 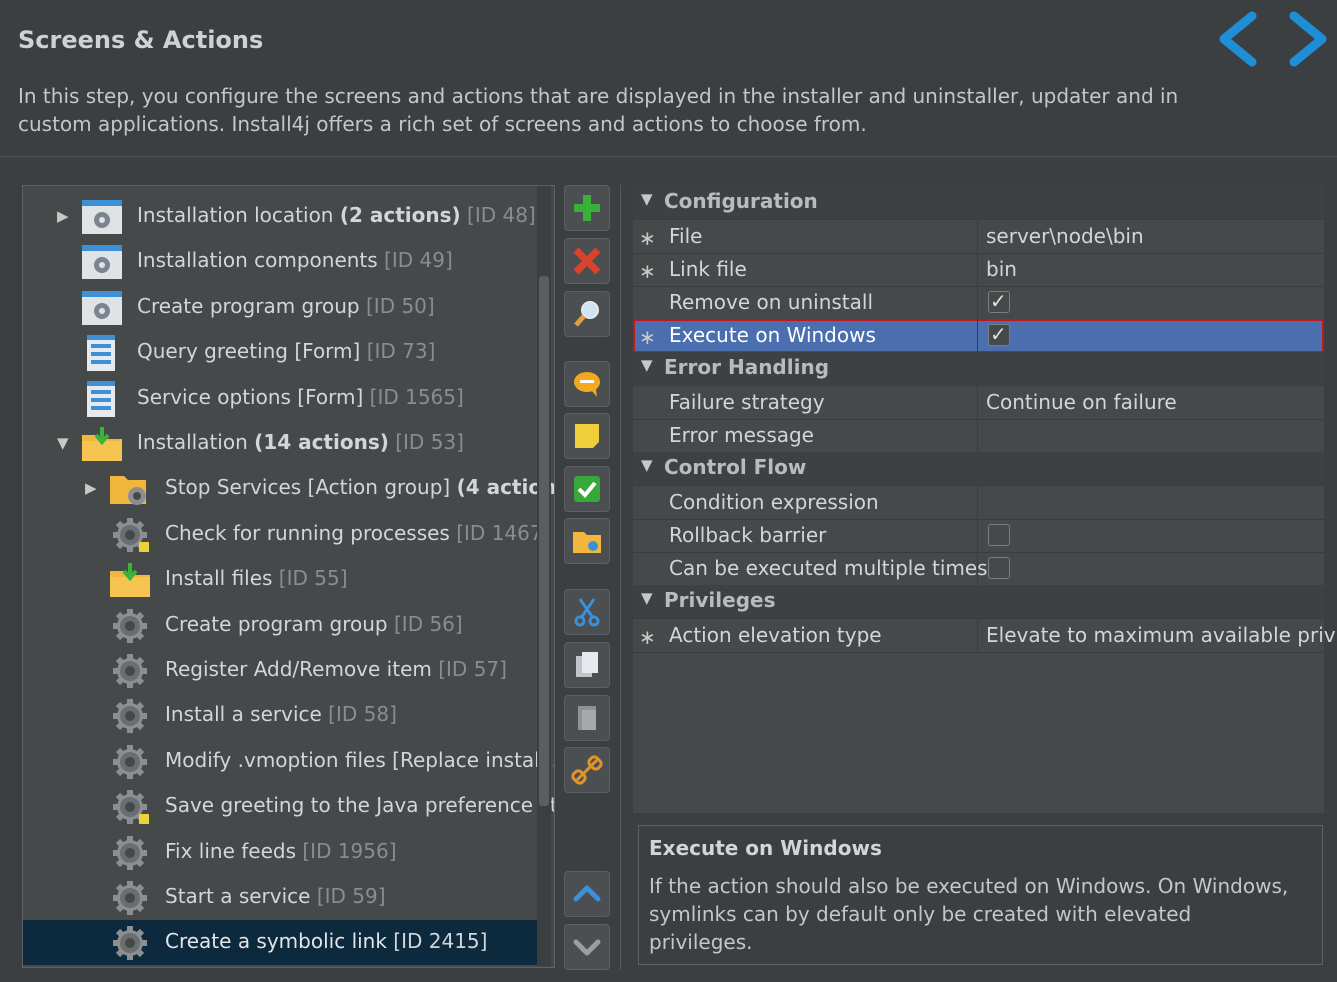 I want to click on tree-item: Create program group [ID 50], so click(x=280, y=307).